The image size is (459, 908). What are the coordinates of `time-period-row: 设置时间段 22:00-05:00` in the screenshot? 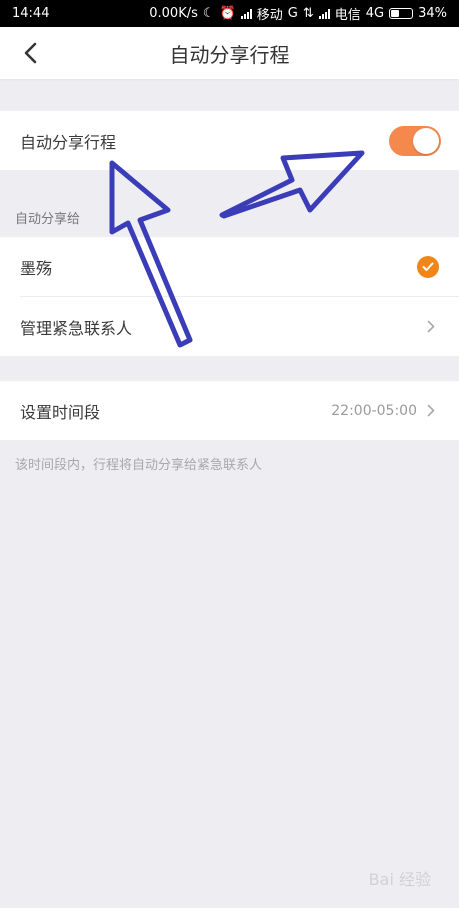 It's located at (229, 410).